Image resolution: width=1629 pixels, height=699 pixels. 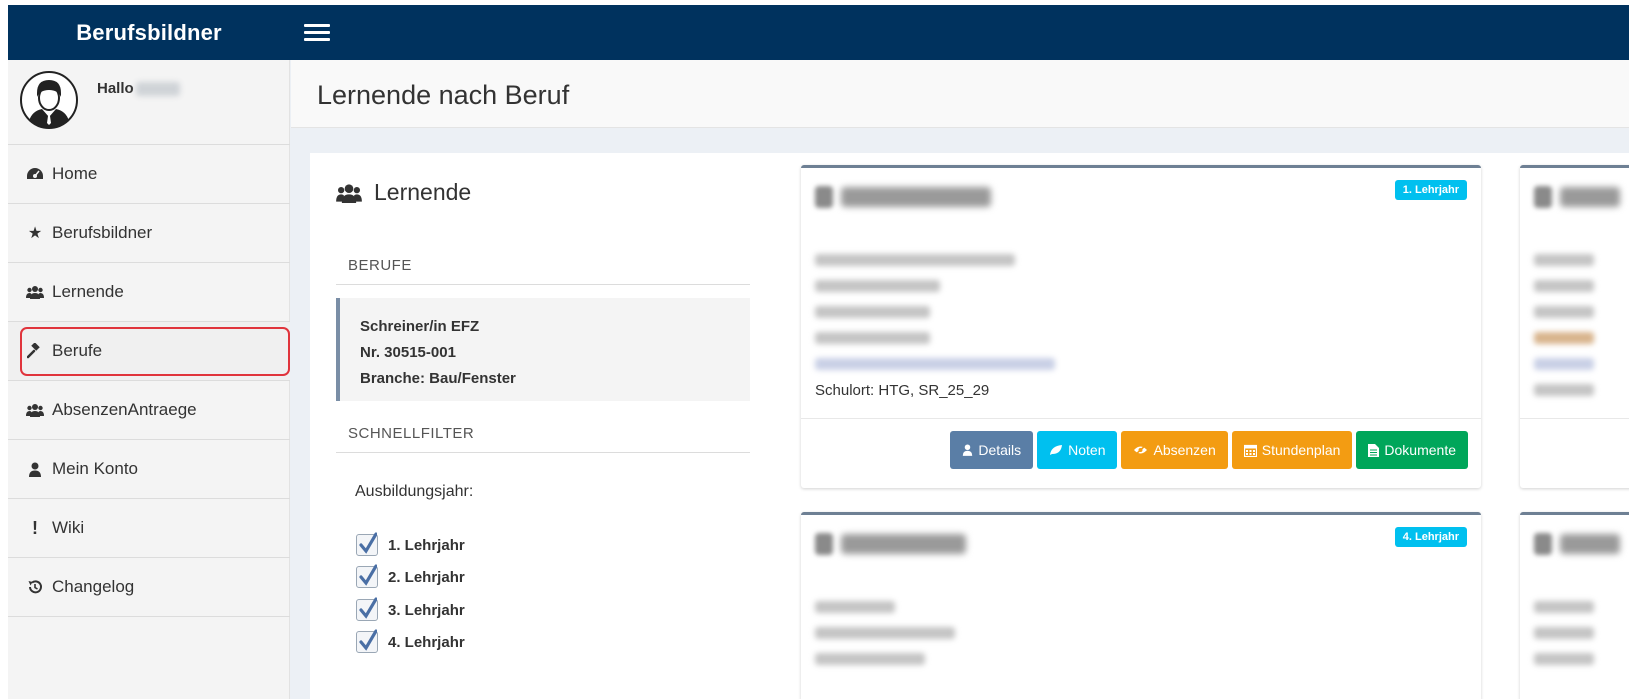 What do you see at coordinates (420, 326) in the screenshot?
I see `beruf-name: Schreiner/in EFZ` at bounding box center [420, 326].